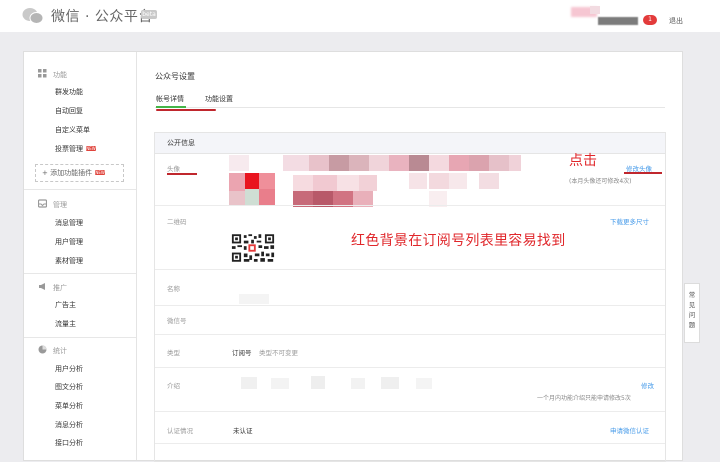  What do you see at coordinates (170, 99) in the screenshot?
I see `tab-account-details: 帐号详情` at bounding box center [170, 99].